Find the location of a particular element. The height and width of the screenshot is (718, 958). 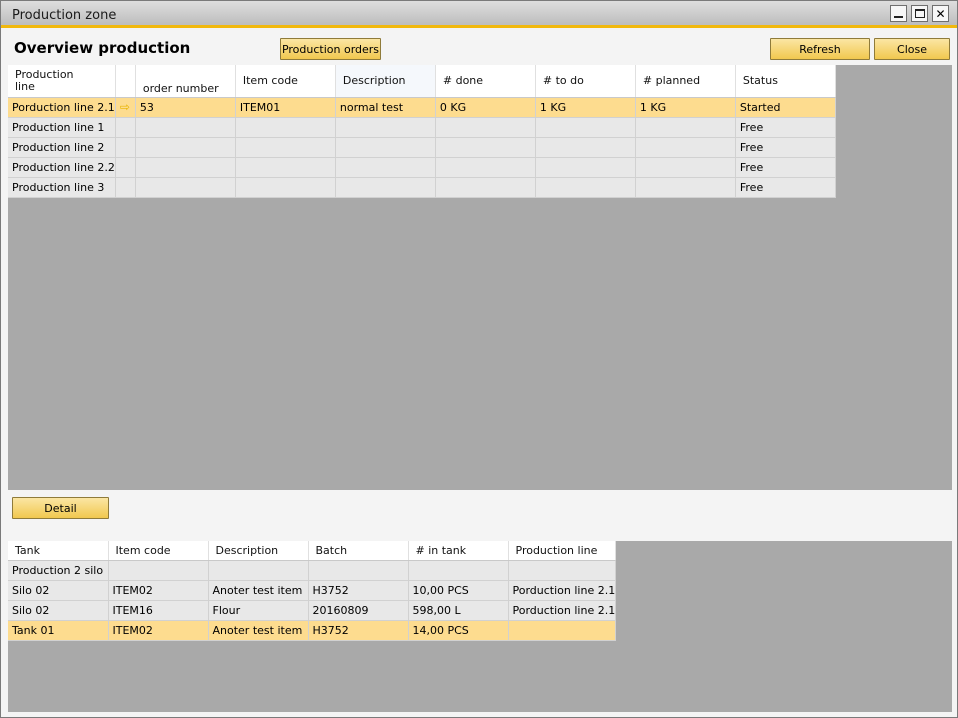

col-header-planned: # planned is located at coordinates (685, 81).